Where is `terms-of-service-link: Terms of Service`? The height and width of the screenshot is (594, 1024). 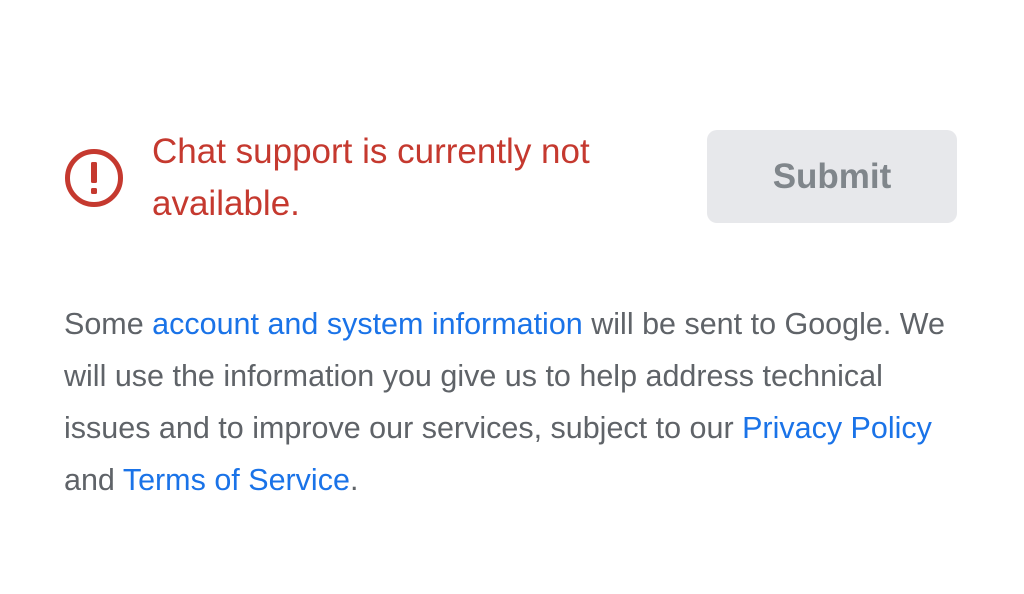
terms-of-service-link: Terms of Service is located at coordinates (236, 480).